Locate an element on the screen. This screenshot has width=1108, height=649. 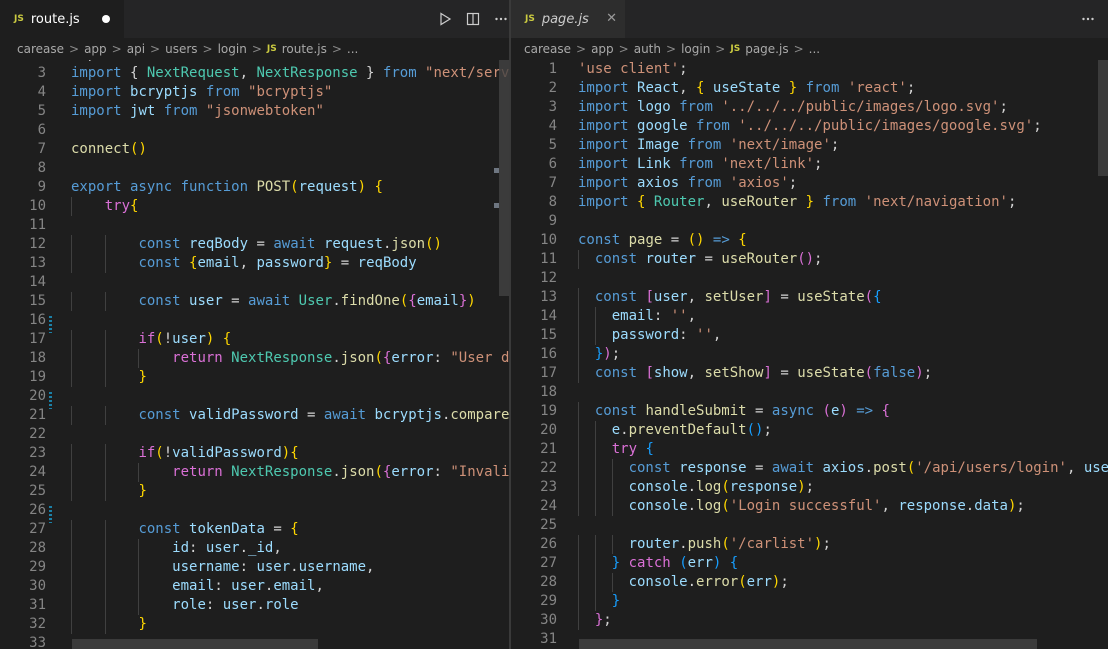
code-line: 25 } is located at coordinates (254, 491).